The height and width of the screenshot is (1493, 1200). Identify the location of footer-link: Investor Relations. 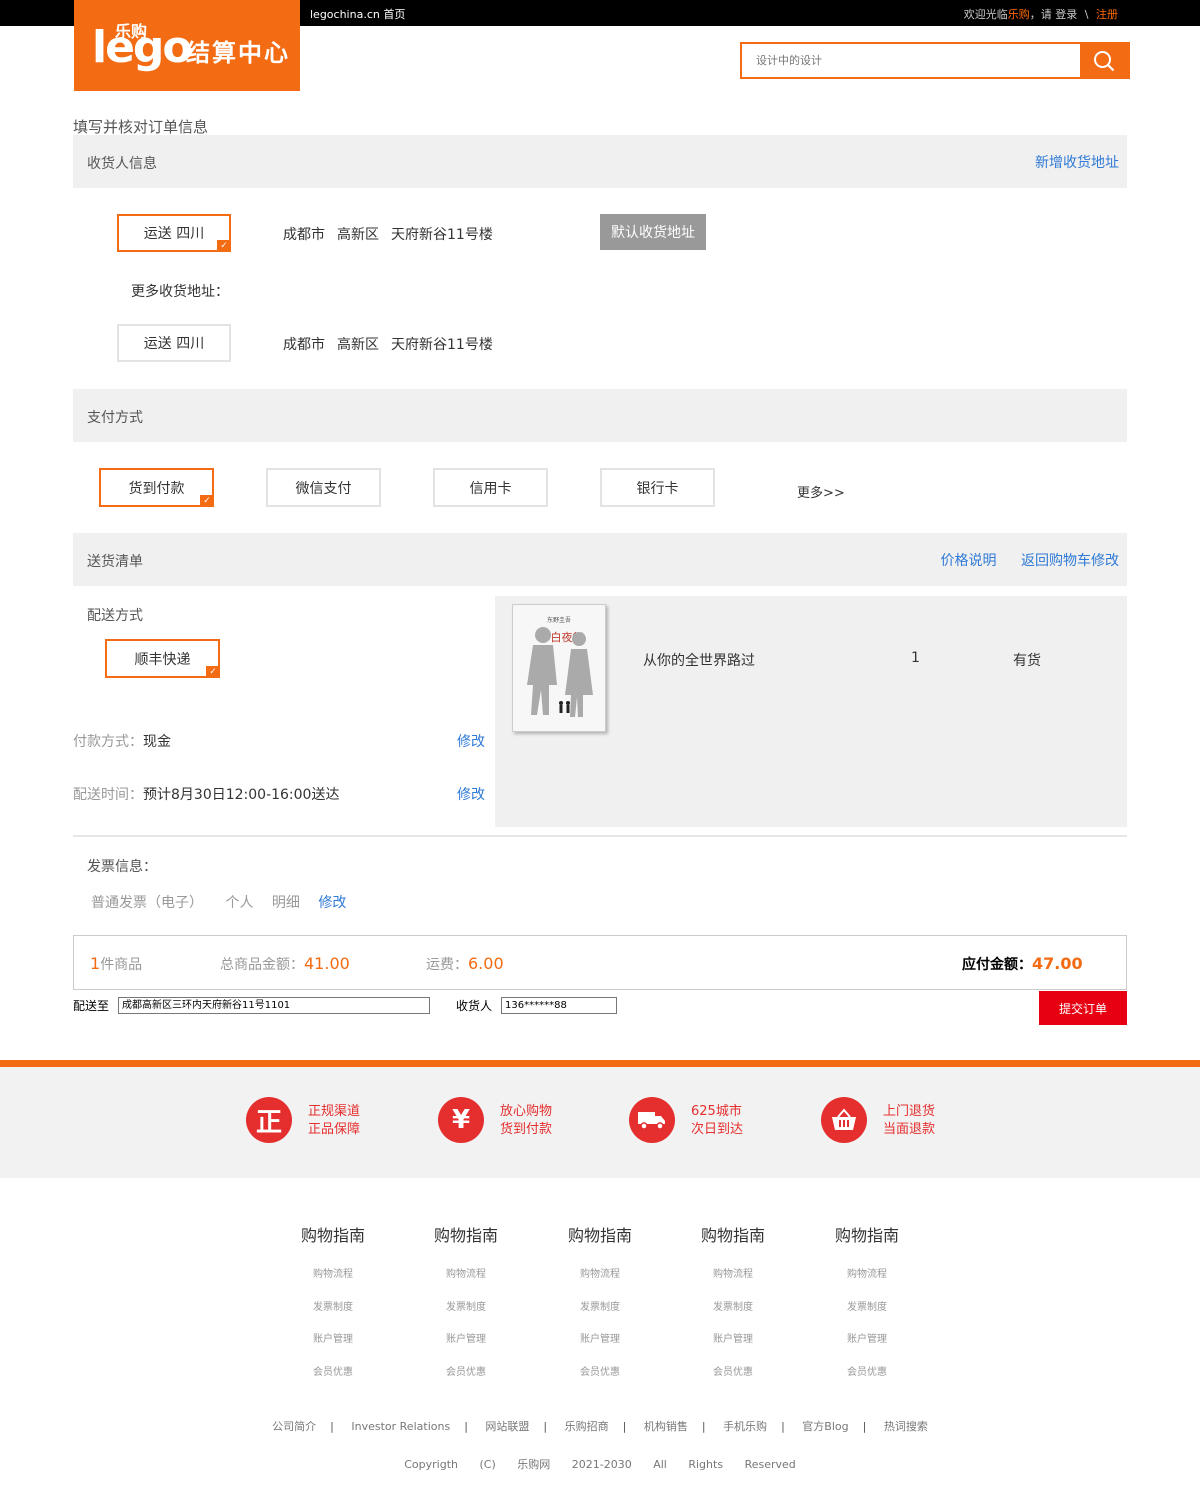
(400, 1426).